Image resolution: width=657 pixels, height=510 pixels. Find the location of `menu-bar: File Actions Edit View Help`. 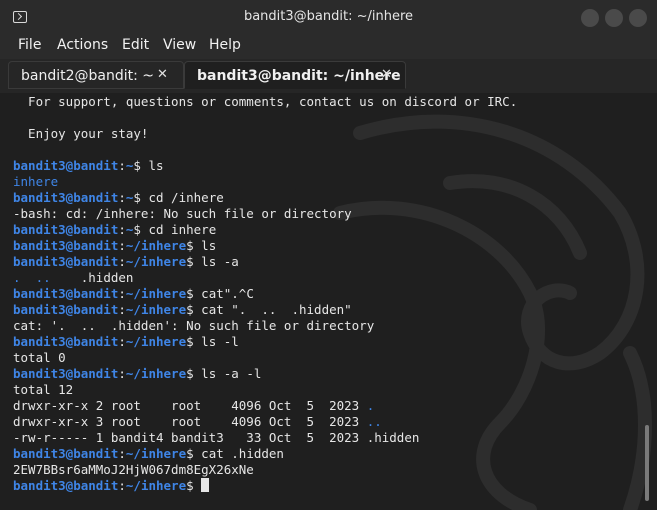

menu-bar: File Actions Edit View Help is located at coordinates (328, 46).